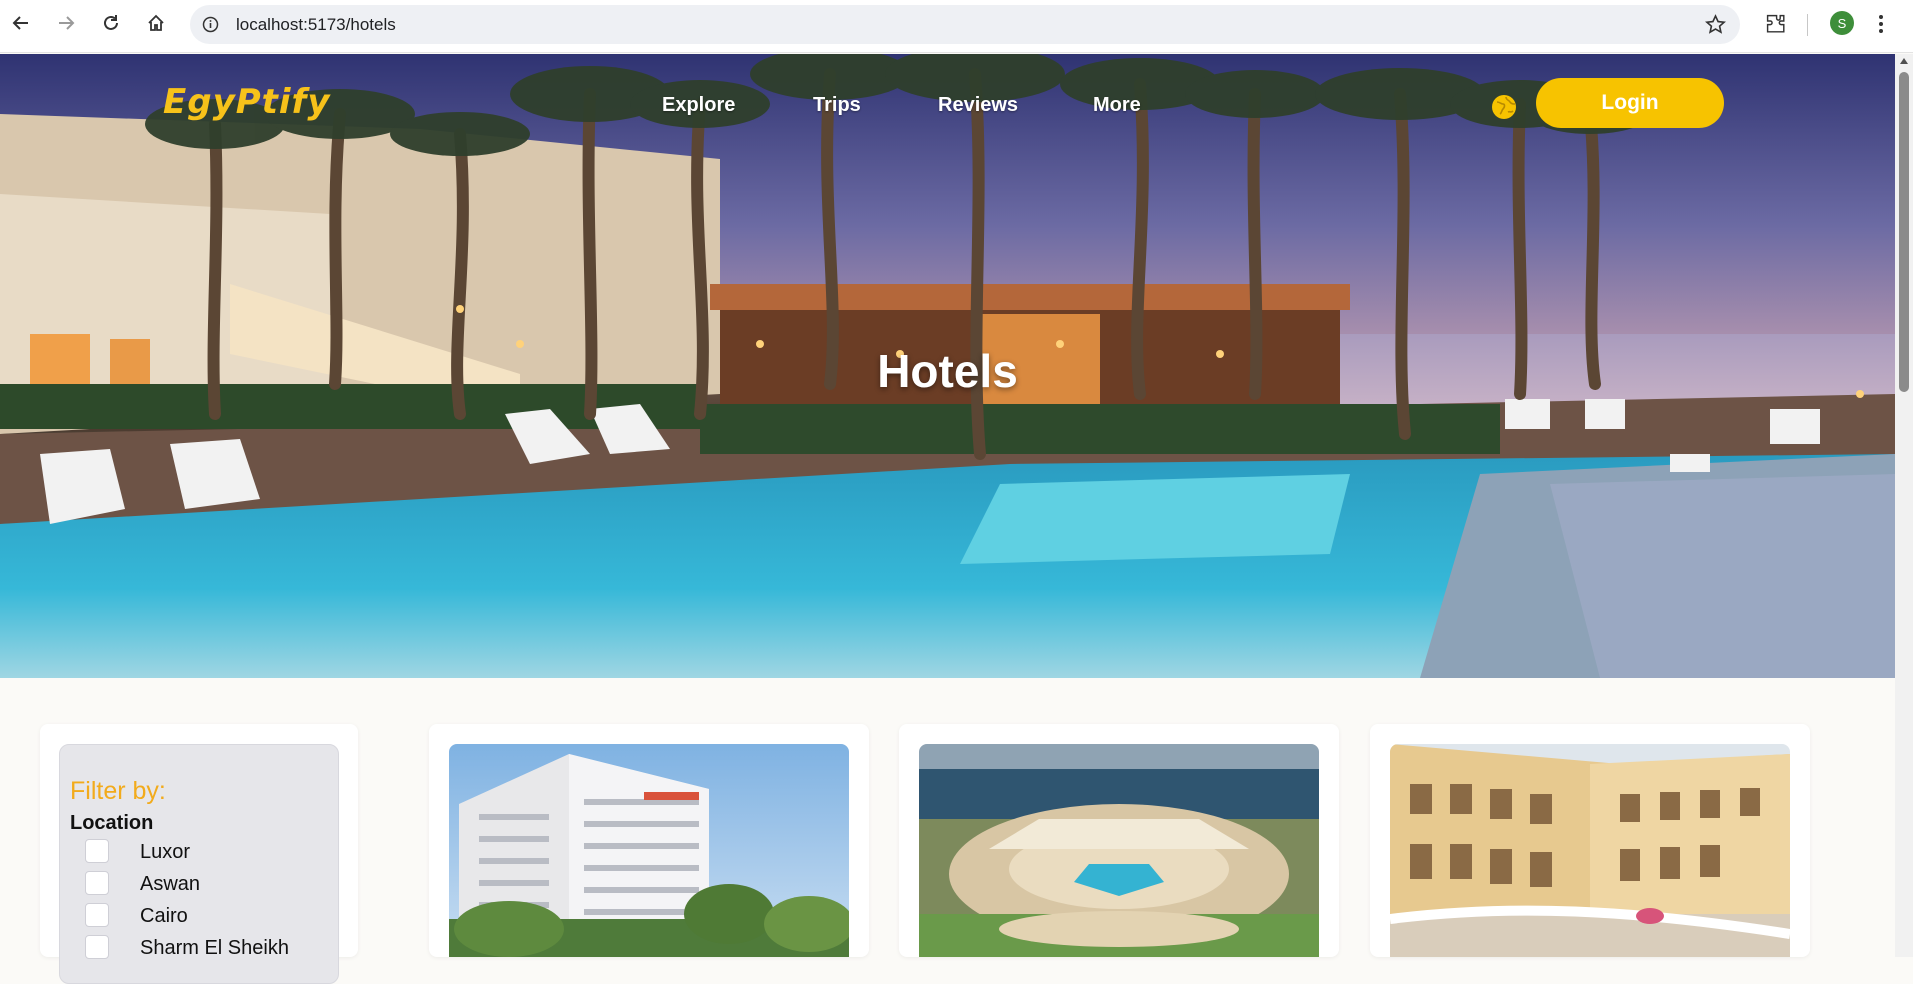  What do you see at coordinates (247, 102) in the screenshot?
I see `site-logo: EgyPtify` at bounding box center [247, 102].